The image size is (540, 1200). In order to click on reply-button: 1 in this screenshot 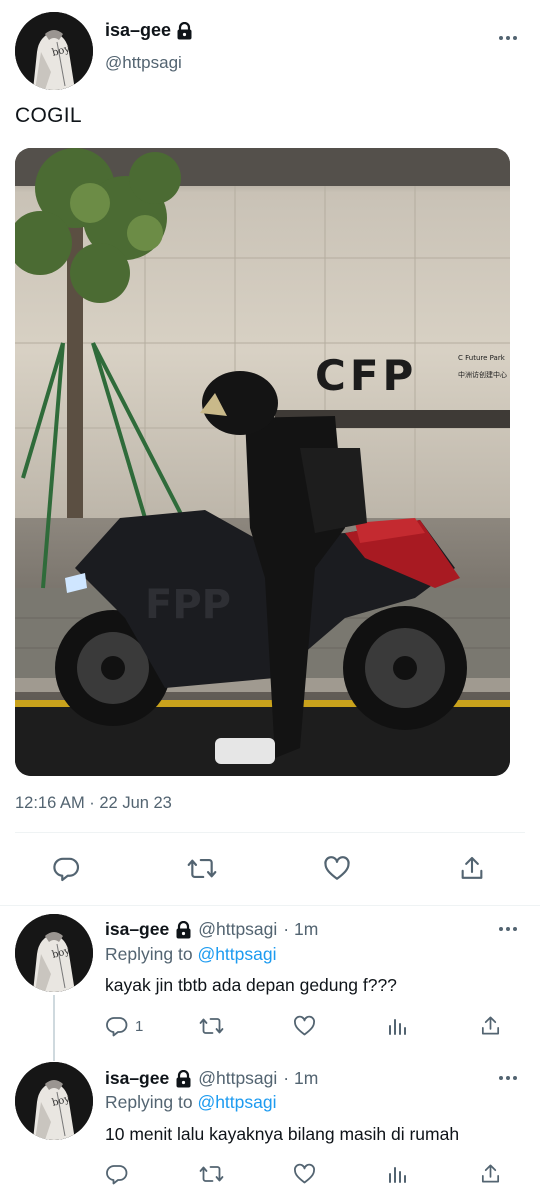, I will do `click(124, 1026)`.